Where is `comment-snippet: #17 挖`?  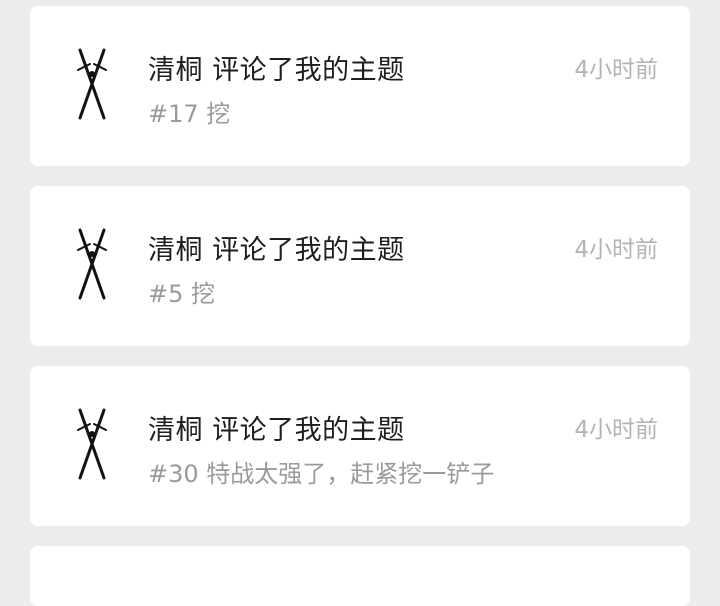 comment-snippet: #17 挖 is located at coordinates (189, 114).